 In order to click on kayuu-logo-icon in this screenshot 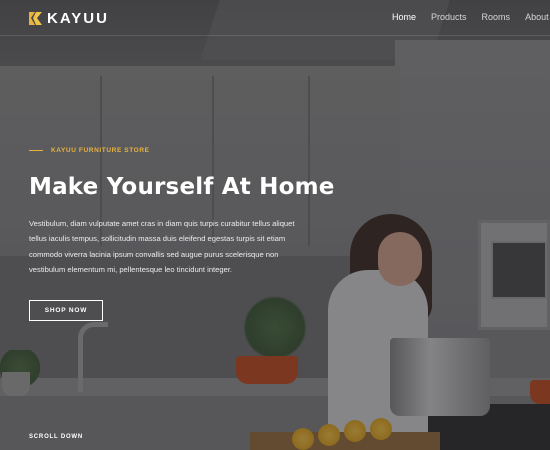, I will do `click(35, 18)`.